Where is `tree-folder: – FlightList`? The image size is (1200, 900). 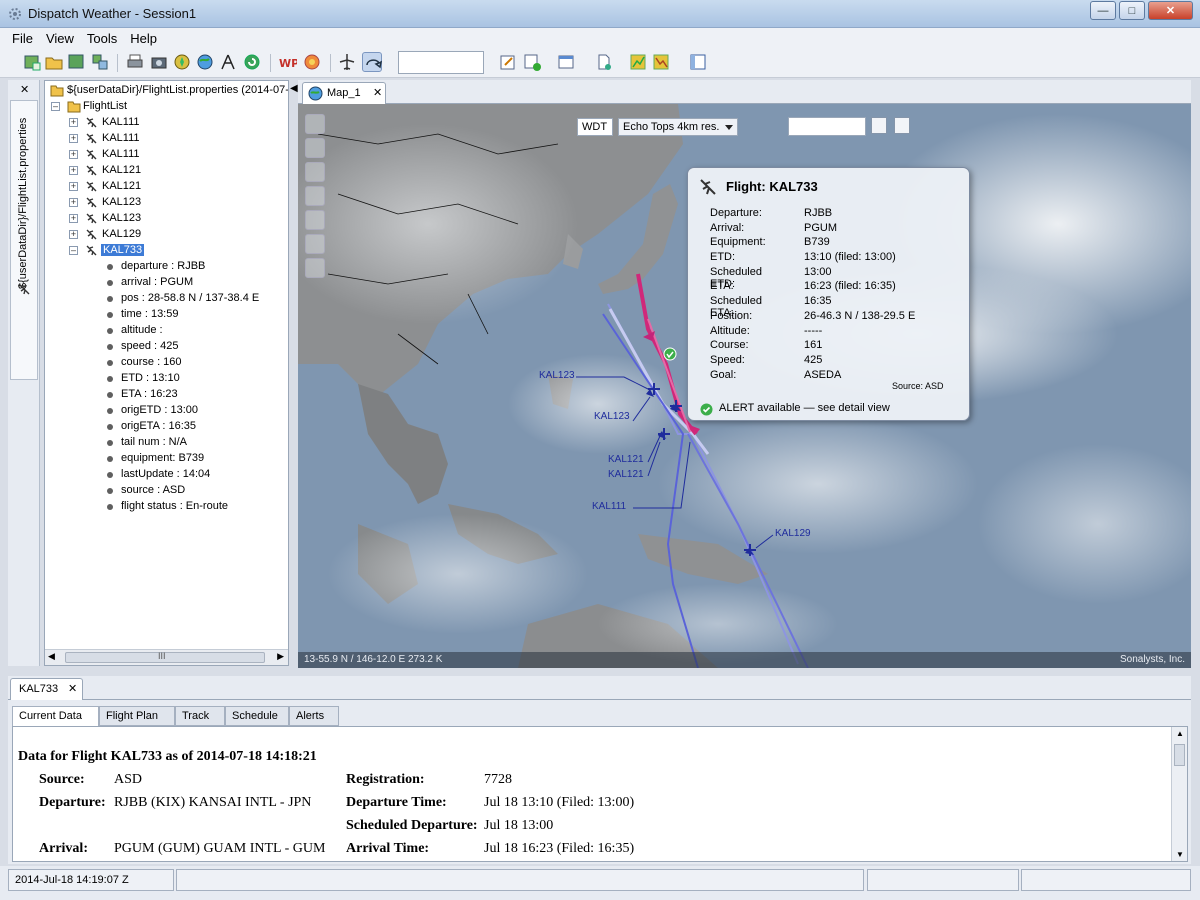
tree-folder: – FlightList is located at coordinates (165, 107).